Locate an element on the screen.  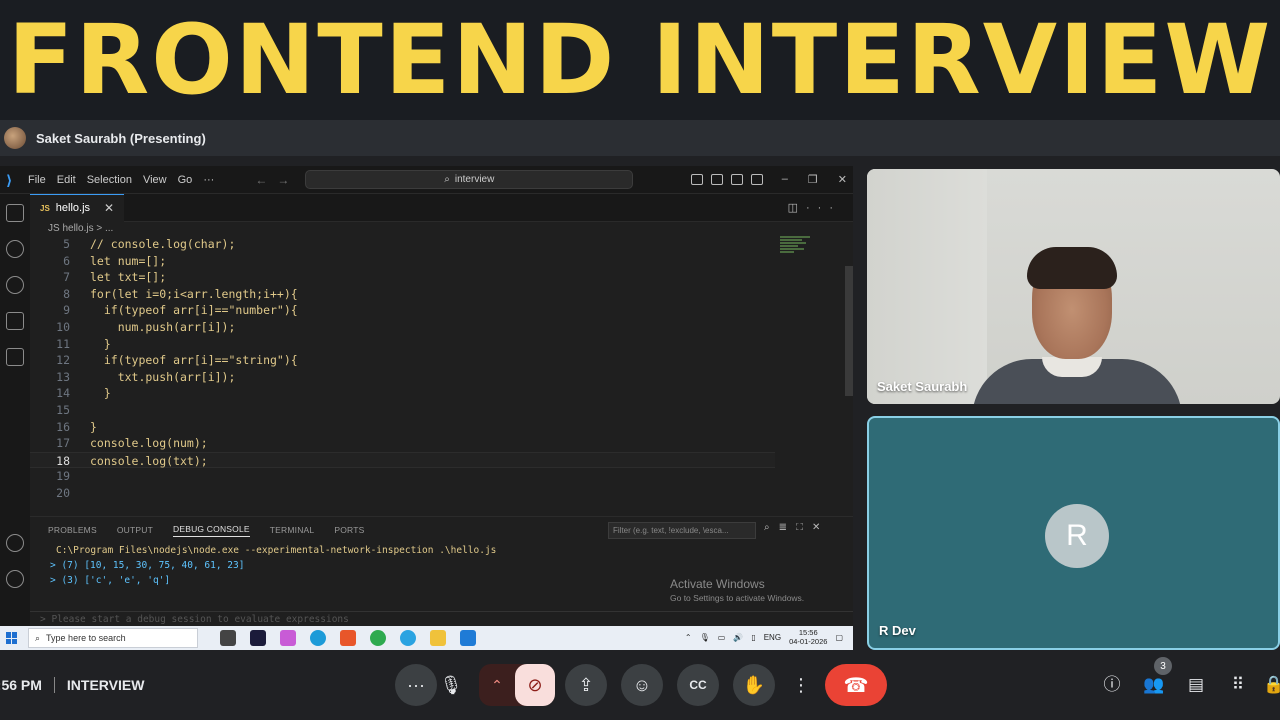
split-editor-icon: ◫ is located at coordinates (797, 208).